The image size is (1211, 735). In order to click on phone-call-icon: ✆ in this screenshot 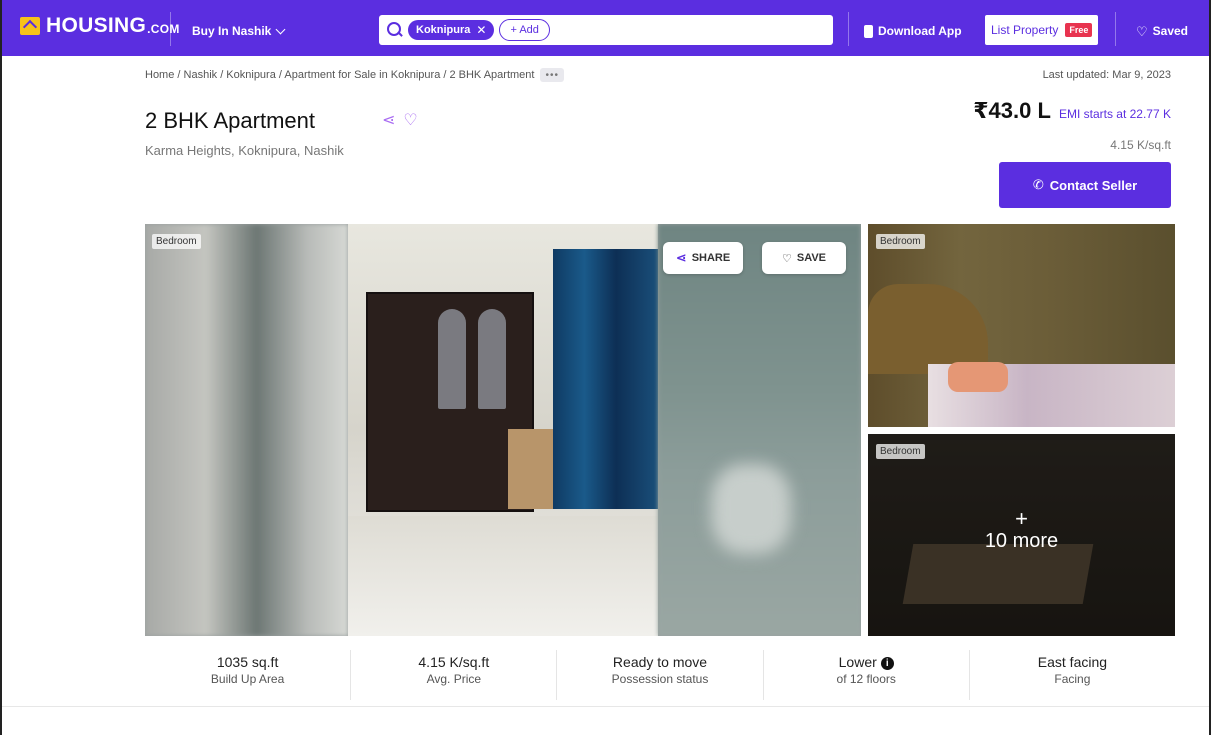, I will do `click(1038, 184)`.